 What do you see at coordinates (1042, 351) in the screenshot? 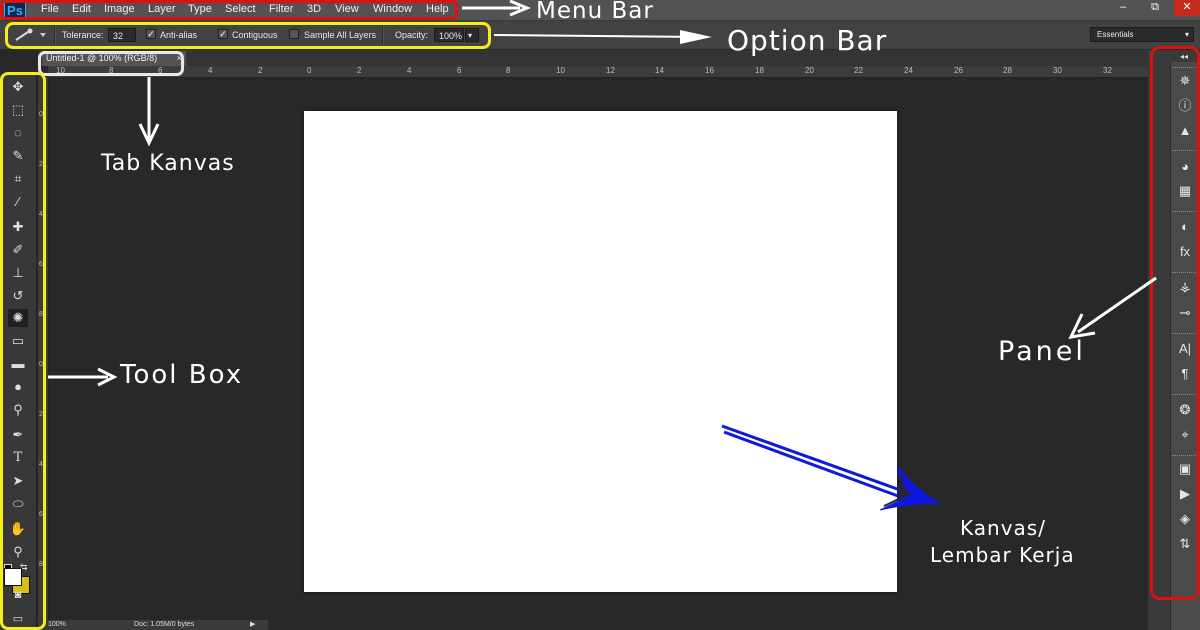
I see `annotation-panel: Panel` at bounding box center [1042, 351].